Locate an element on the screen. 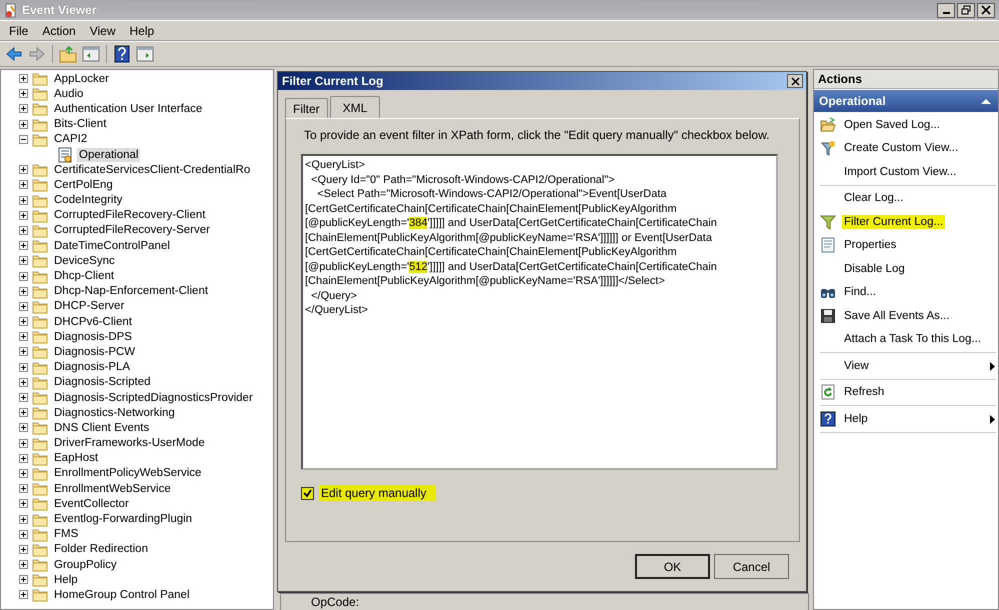 The height and width of the screenshot is (610, 999). tree-item: DeviceSync is located at coordinates (84, 261).